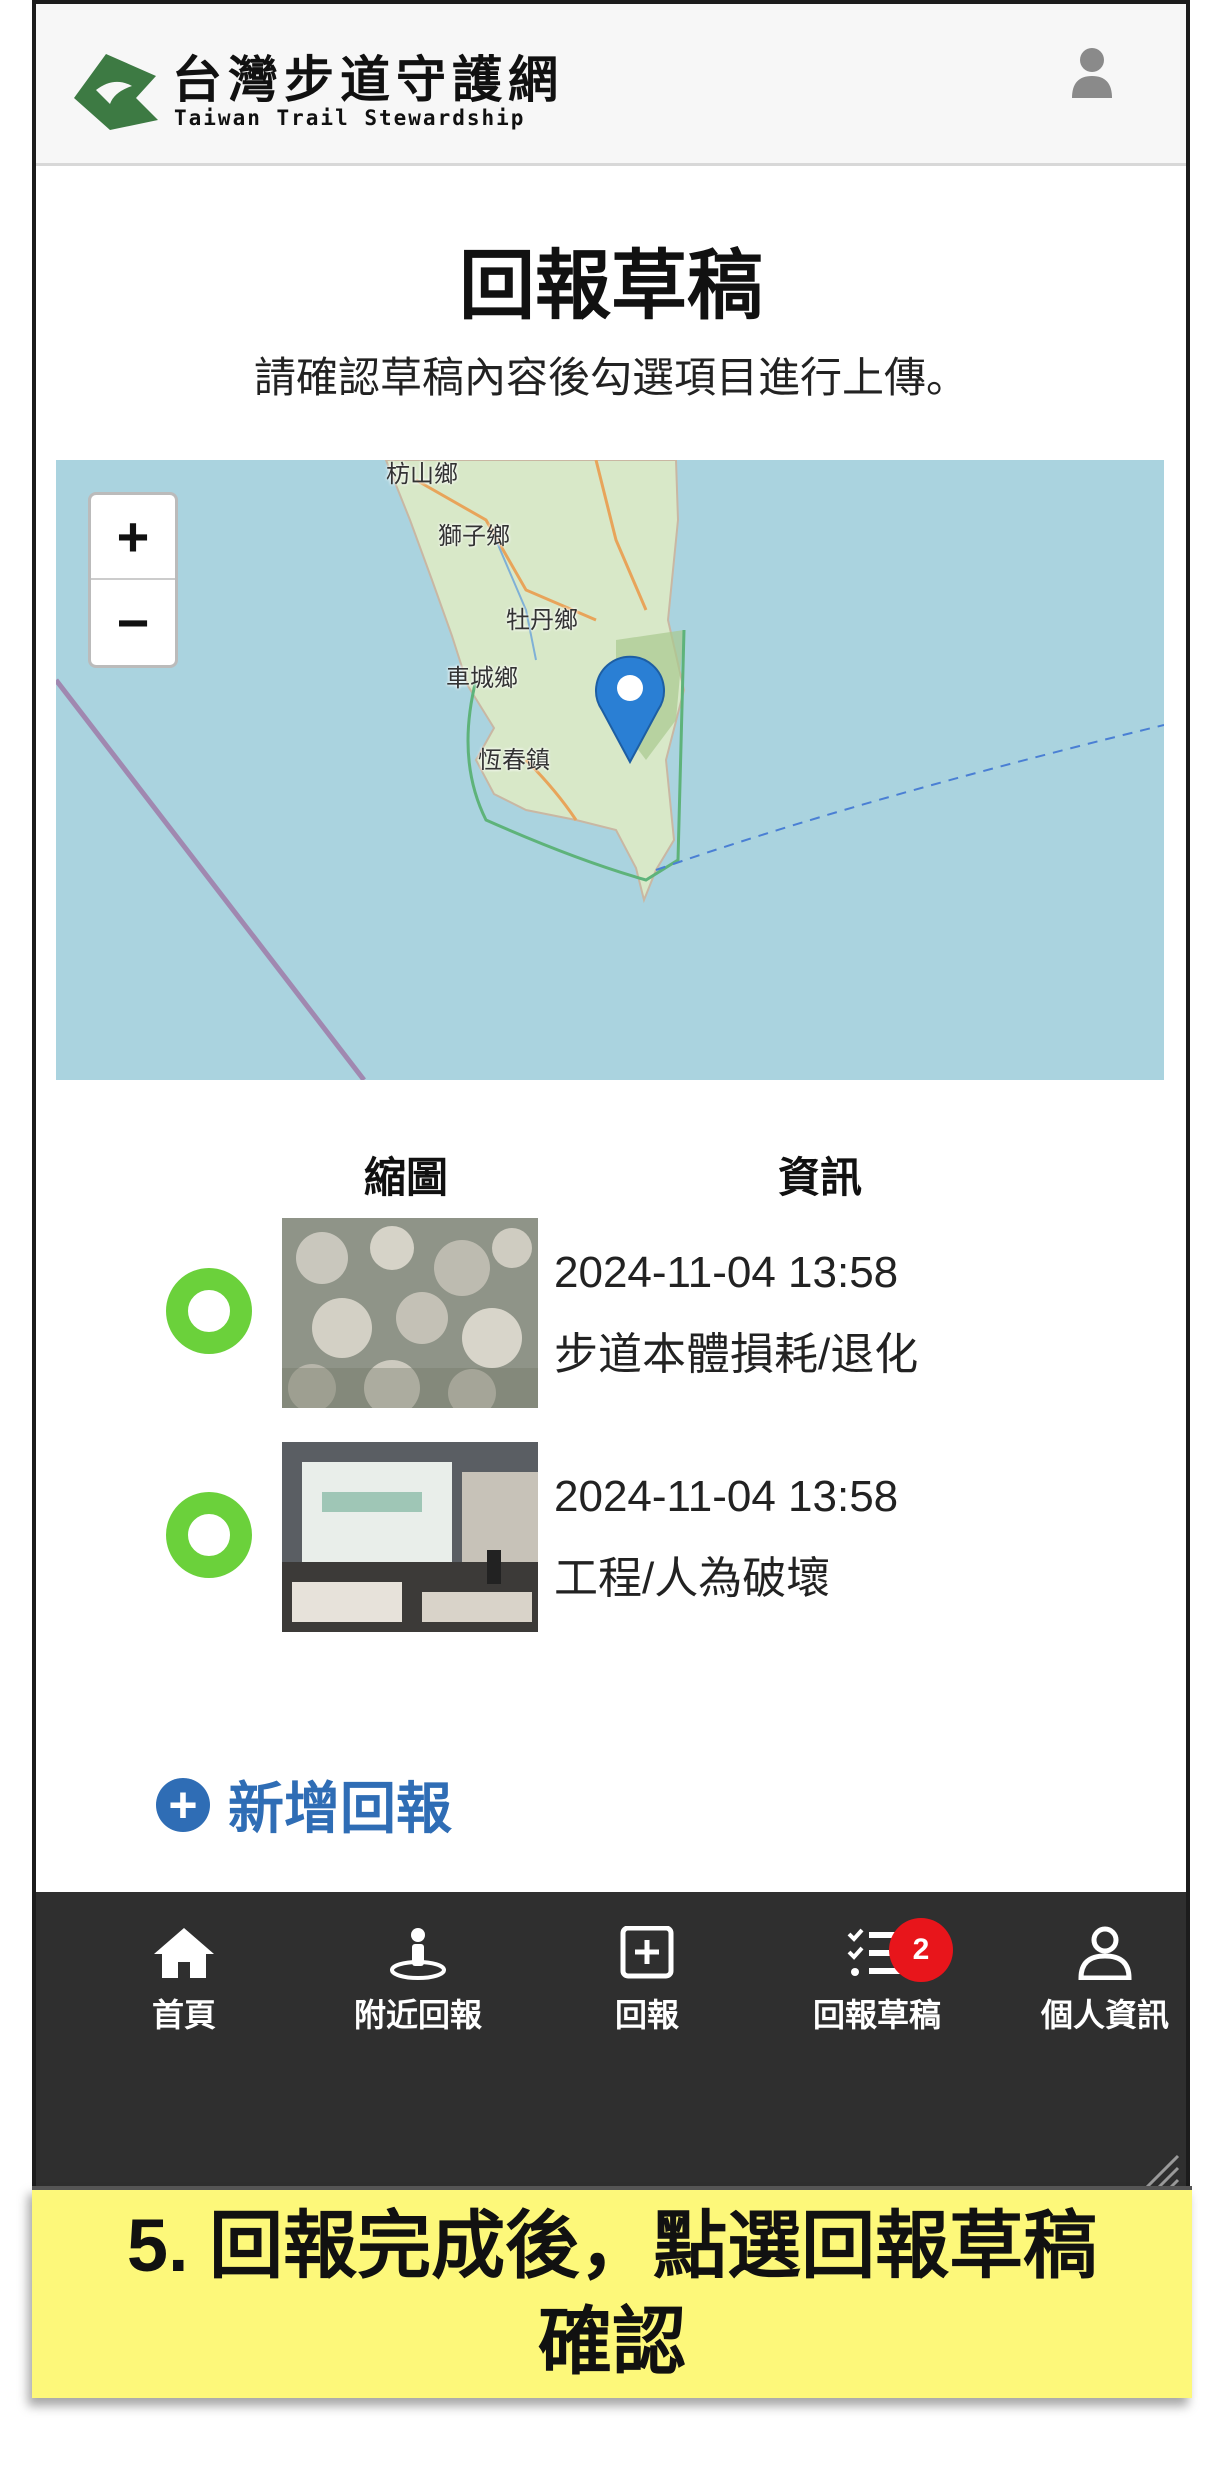  I want to click on map-zoom-control: + −, so click(133, 580).